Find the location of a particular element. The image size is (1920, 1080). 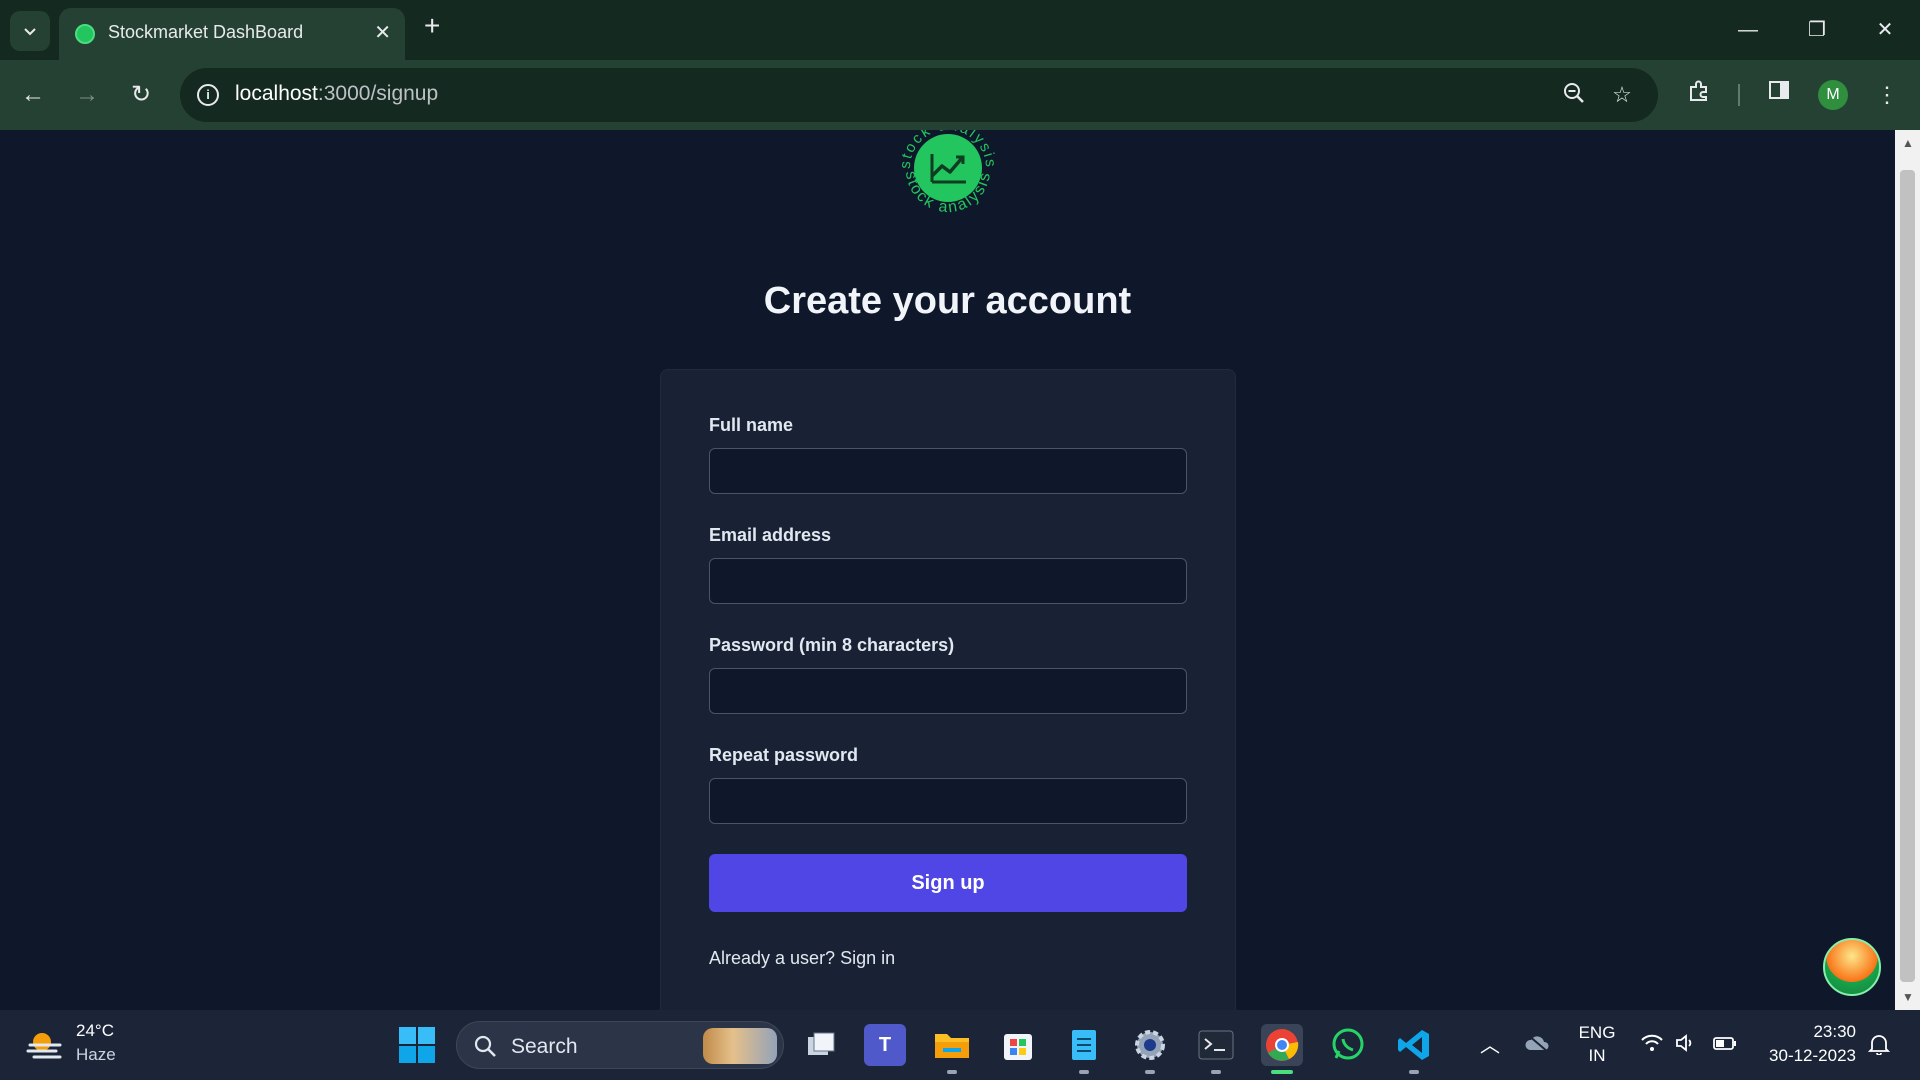

clock-time: 23:30 is located at coordinates (1808, 1032).